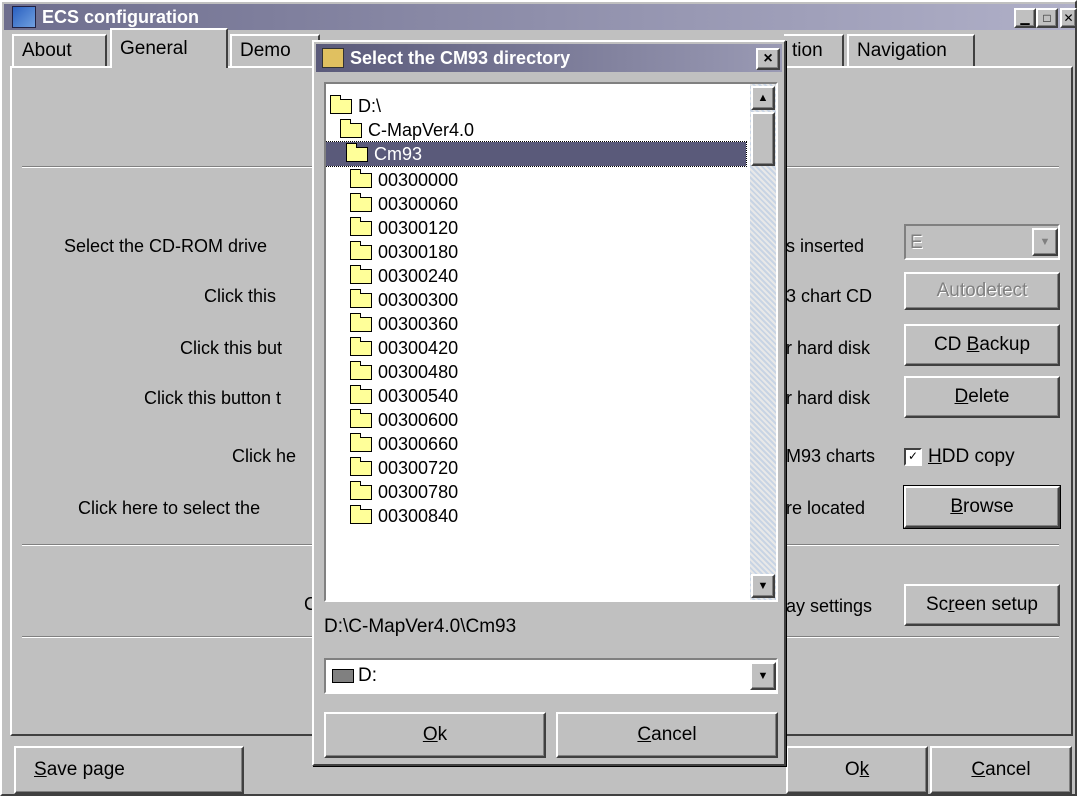 Image resolution: width=1077 pixels, height=796 pixels. I want to click on label-part: ave page, so click(85, 769).